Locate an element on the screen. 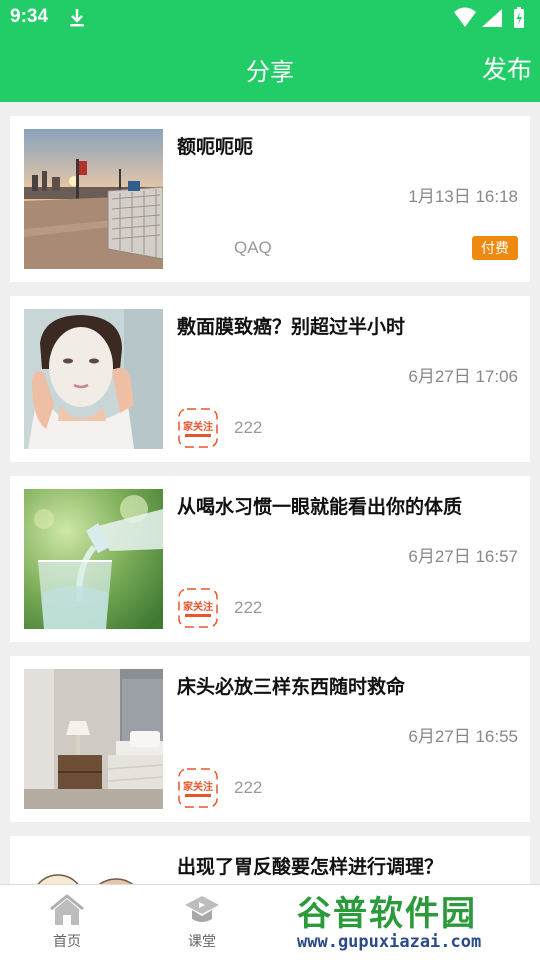 This screenshot has width=540, height=960. card-time: 6月27日 16:55 is located at coordinates (463, 736).